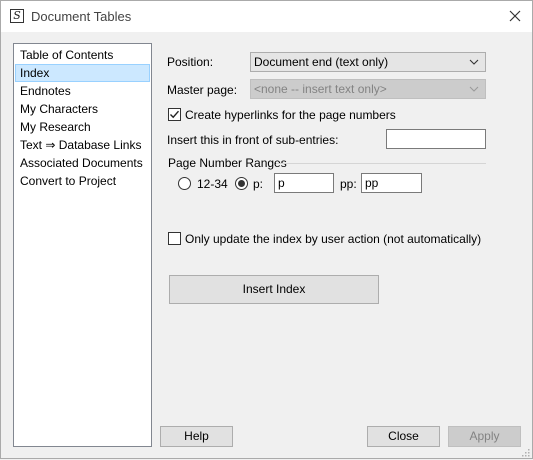 This screenshot has height=460, width=533. What do you see at coordinates (274, 289) in the screenshot?
I see `insert-index-button: Insert Index` at bounding box center [274, 289].